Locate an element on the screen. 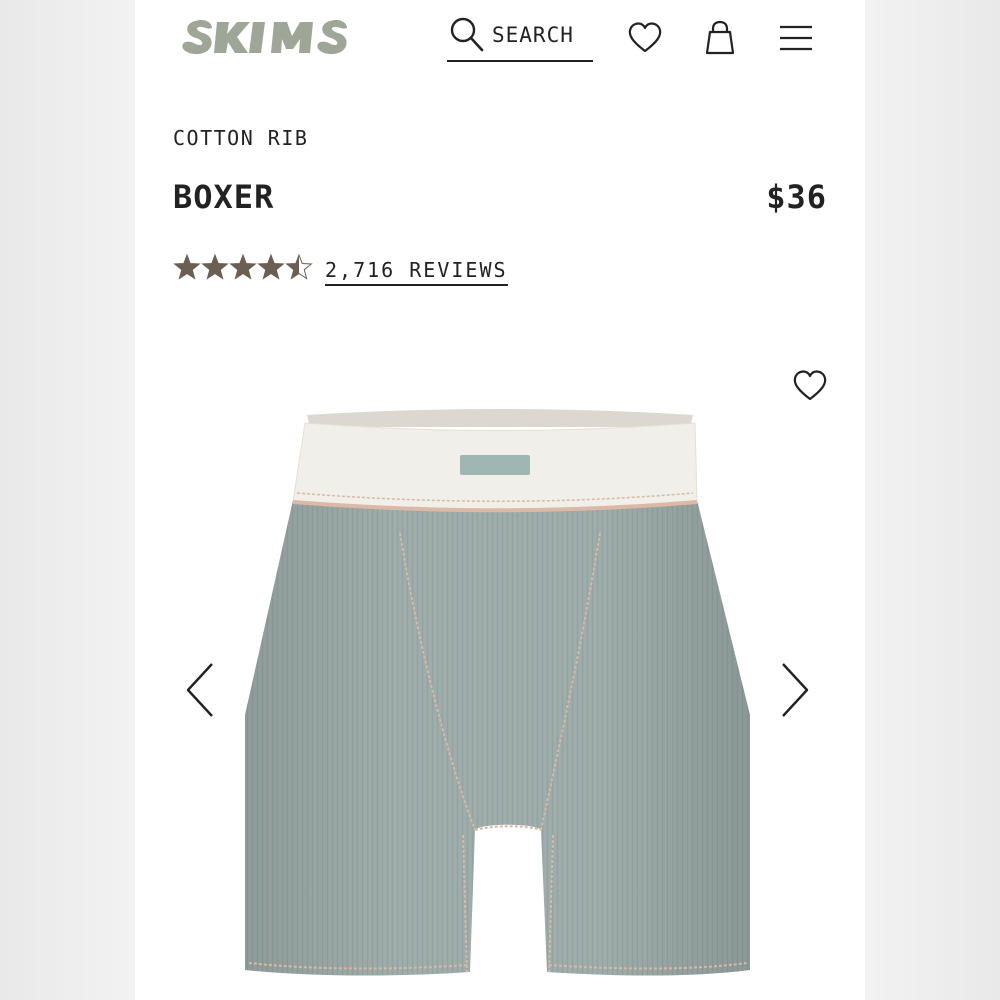 The image size is (1000, 1000). product-collection: COTTON RIB is located at coordinates (241, 138).